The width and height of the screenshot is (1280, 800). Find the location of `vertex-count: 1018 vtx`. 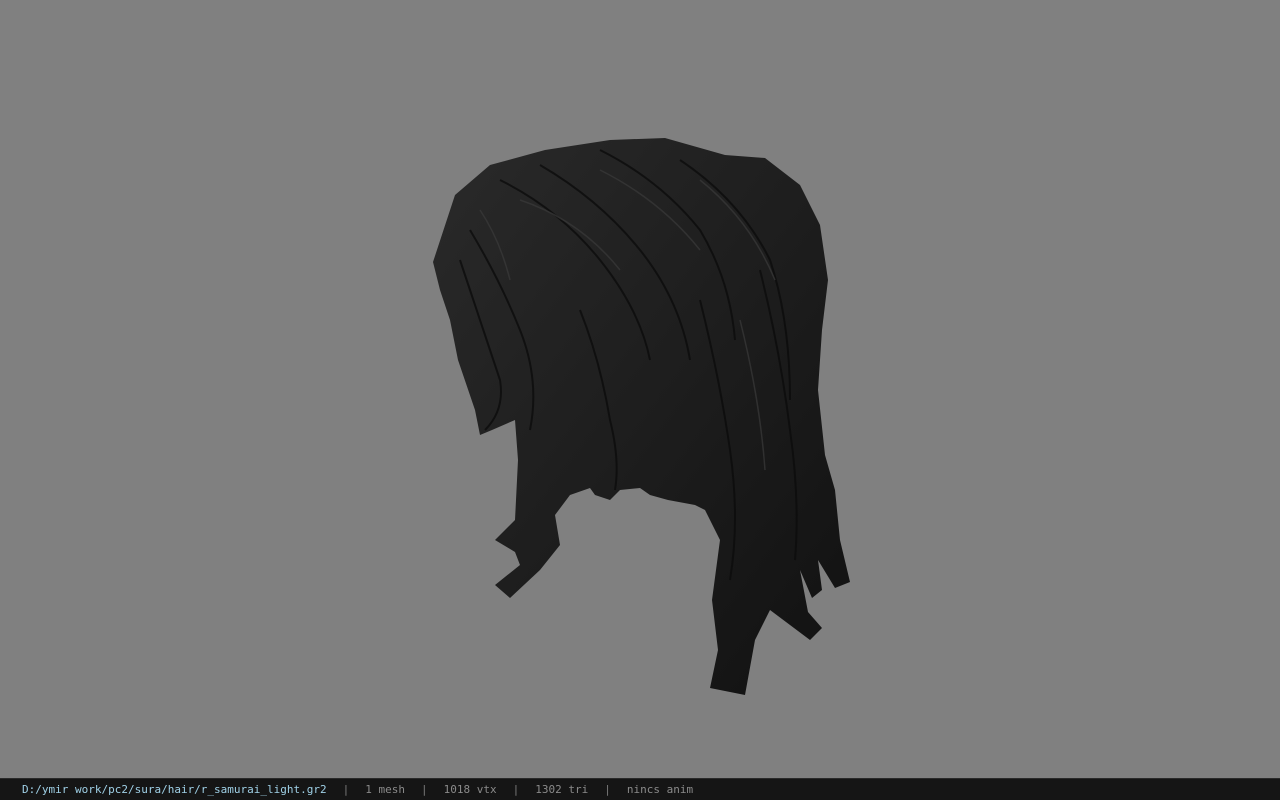

vertex-count: 1018 vtx is located at coordinates (470, 789).